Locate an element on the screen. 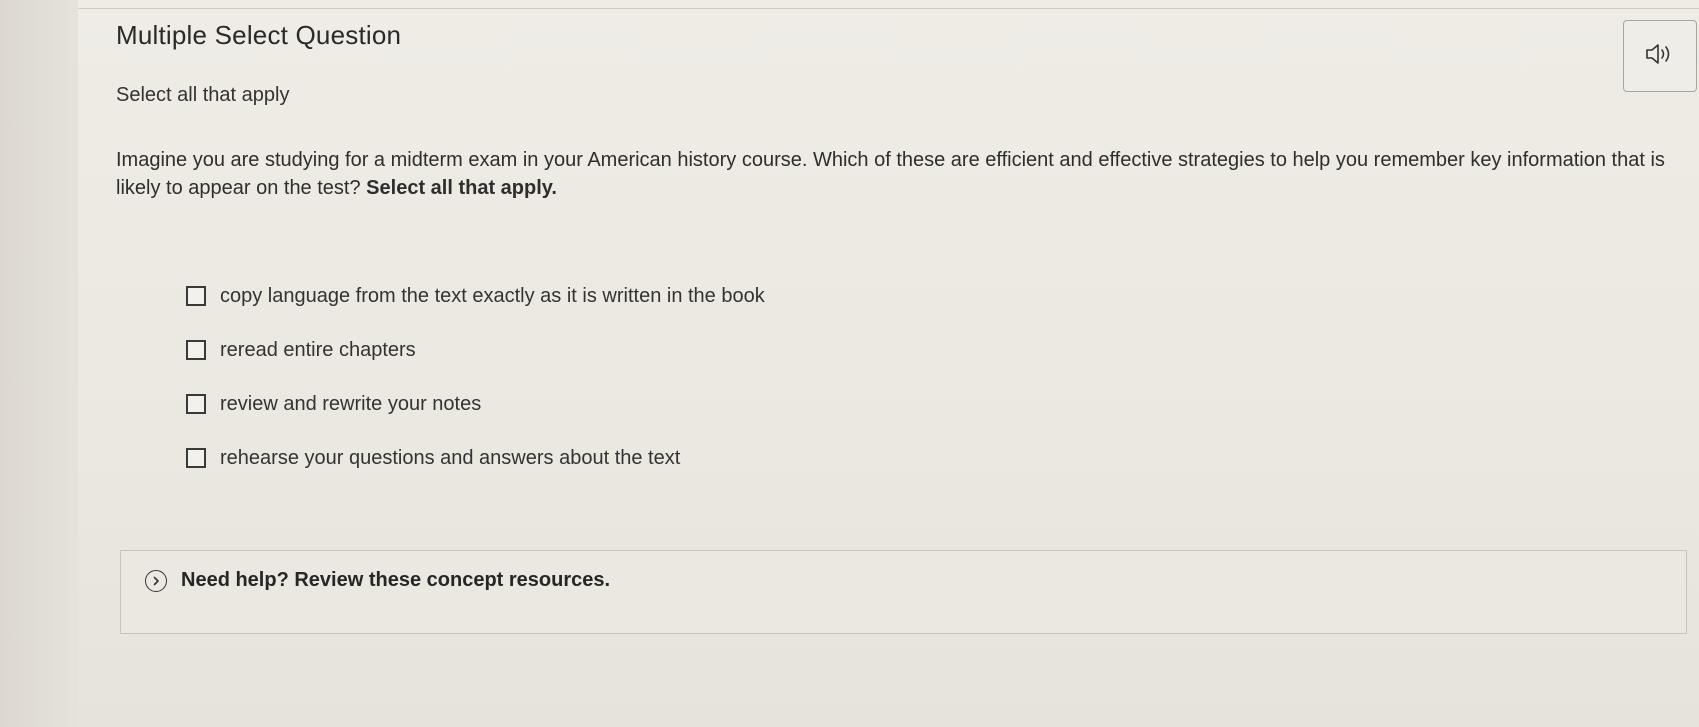 The image size is (1699, 727). instruction-text: Select all that apply is located at coordinates (203, 95).